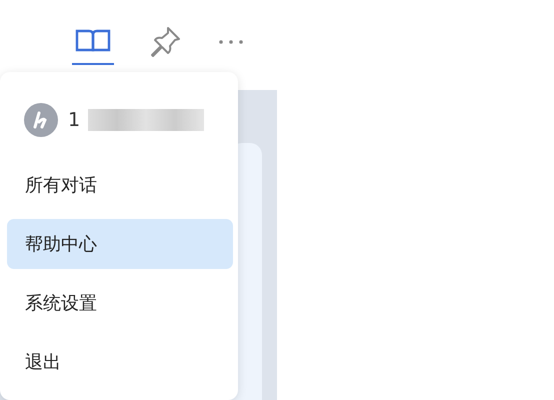 Image resolution: width=554 pixels, height=400 pixels. What do you see at coordinates (120, 244) in the screenshot?
I see `menu-item: 帮助中心` at bounding box center [120, 244].